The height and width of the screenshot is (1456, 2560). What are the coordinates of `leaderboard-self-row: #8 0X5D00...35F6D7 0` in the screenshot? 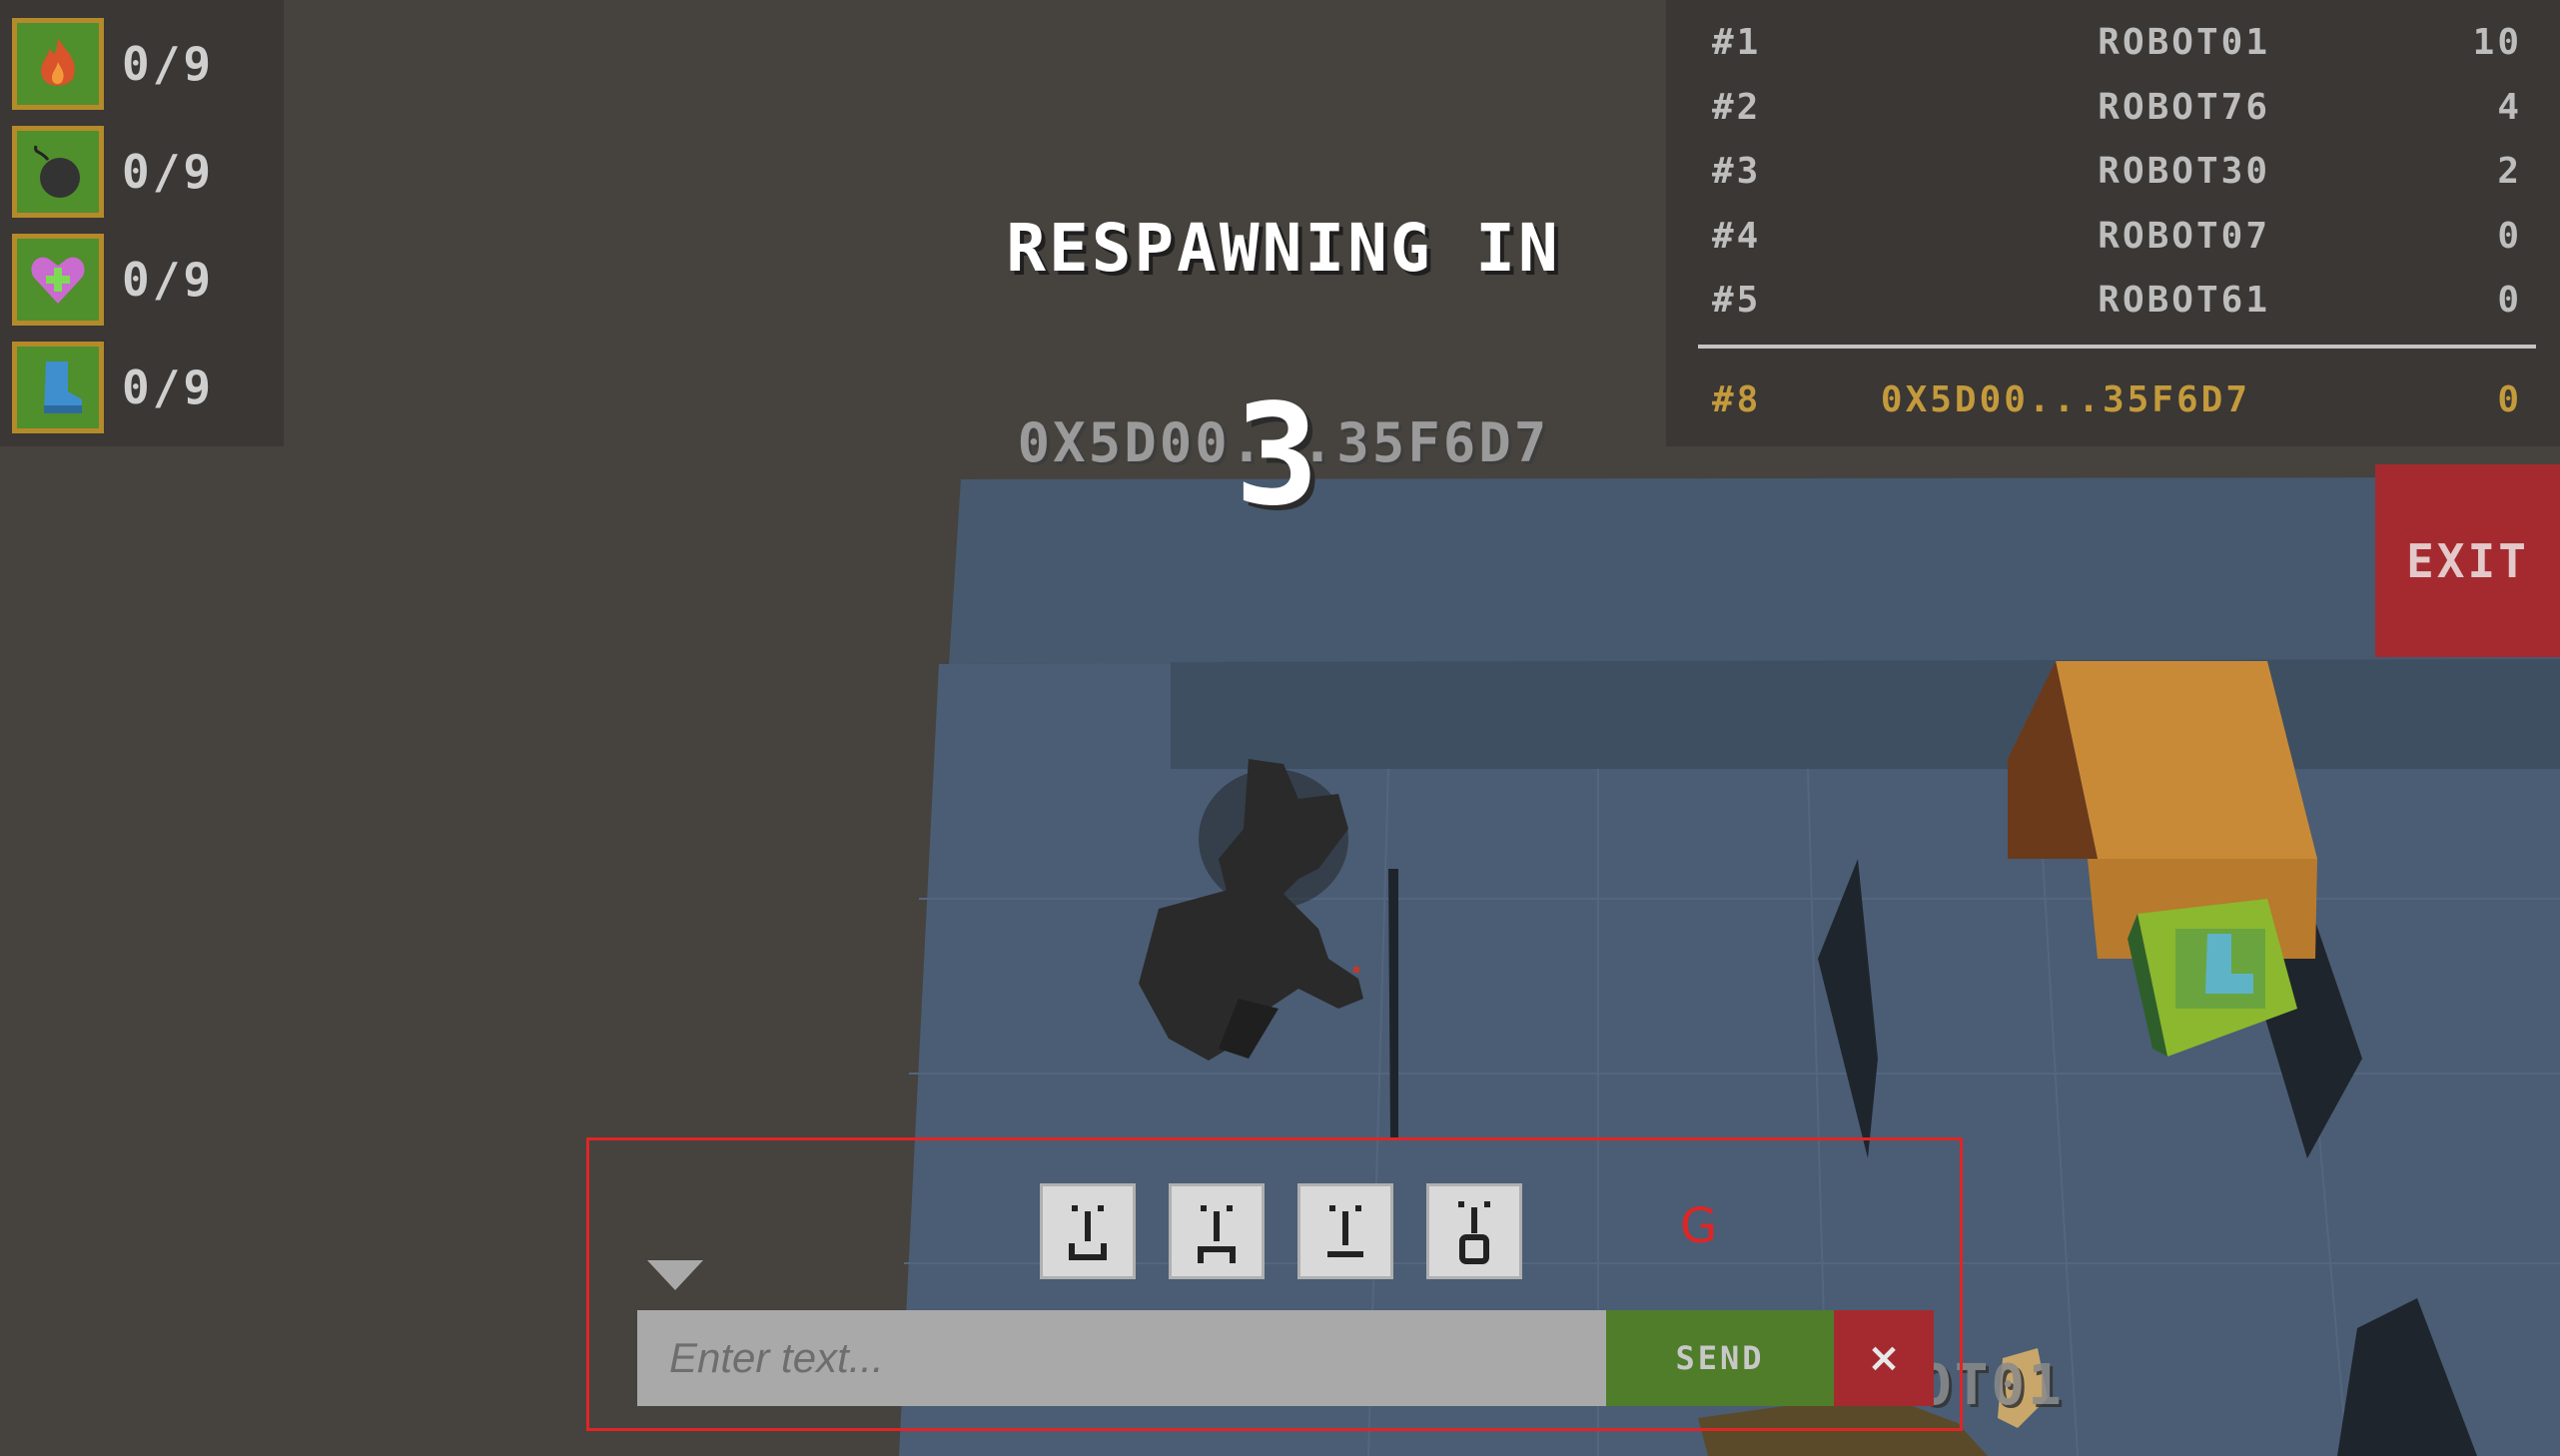 It's located at (2113, 401).